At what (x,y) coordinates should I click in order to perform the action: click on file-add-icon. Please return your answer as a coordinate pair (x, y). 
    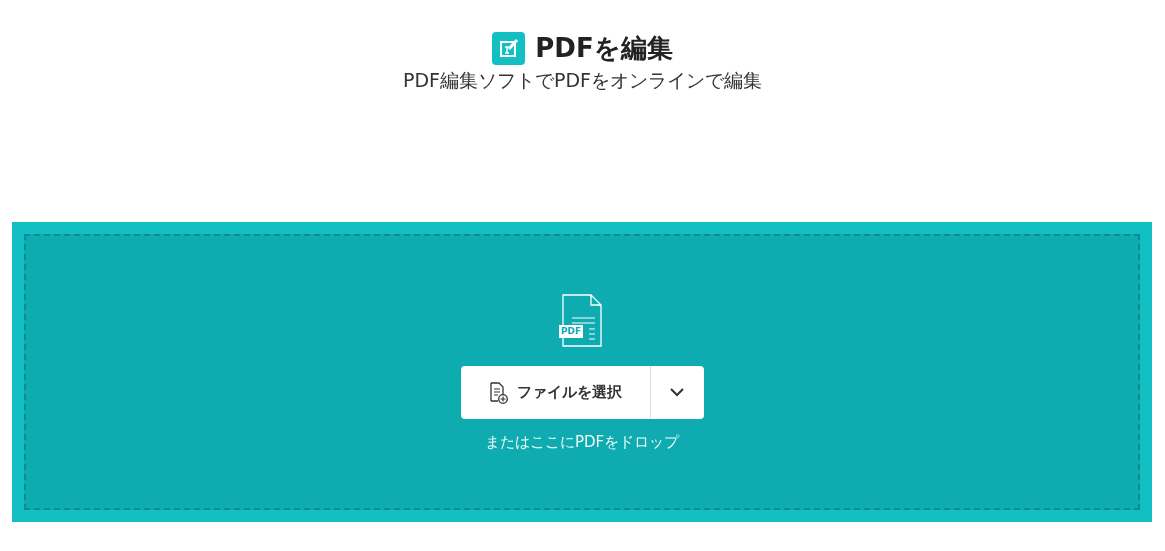
    Looking at the image, I should click on (498, 392).